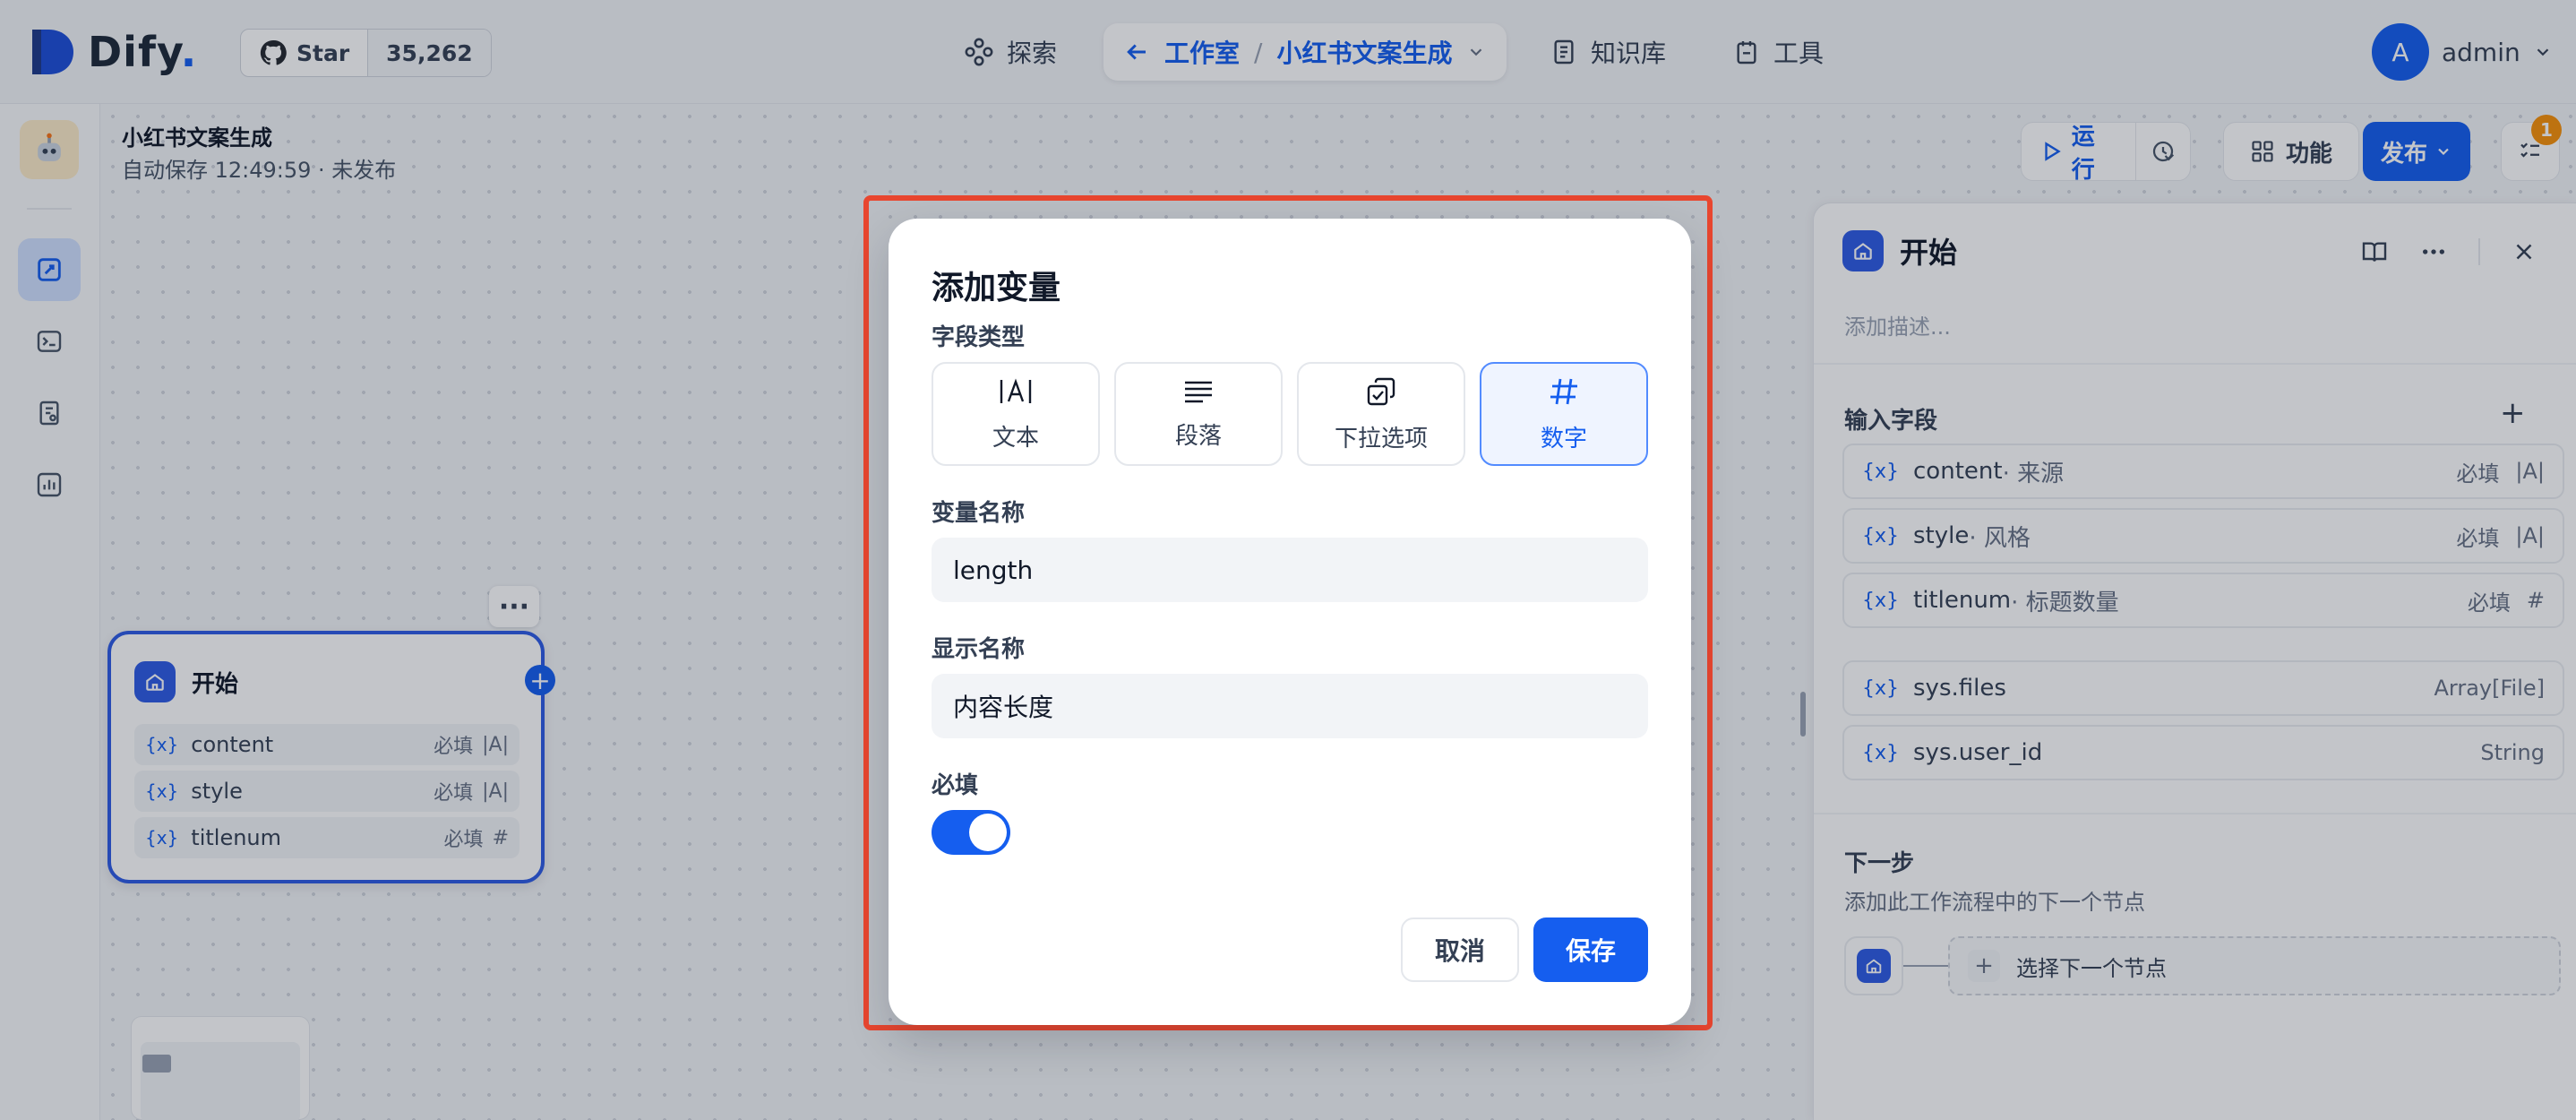 Image resolution: width=2576 pixels, height=1120 pixels. I want to click on dialog-title: 添加变量, so click(996, 288).